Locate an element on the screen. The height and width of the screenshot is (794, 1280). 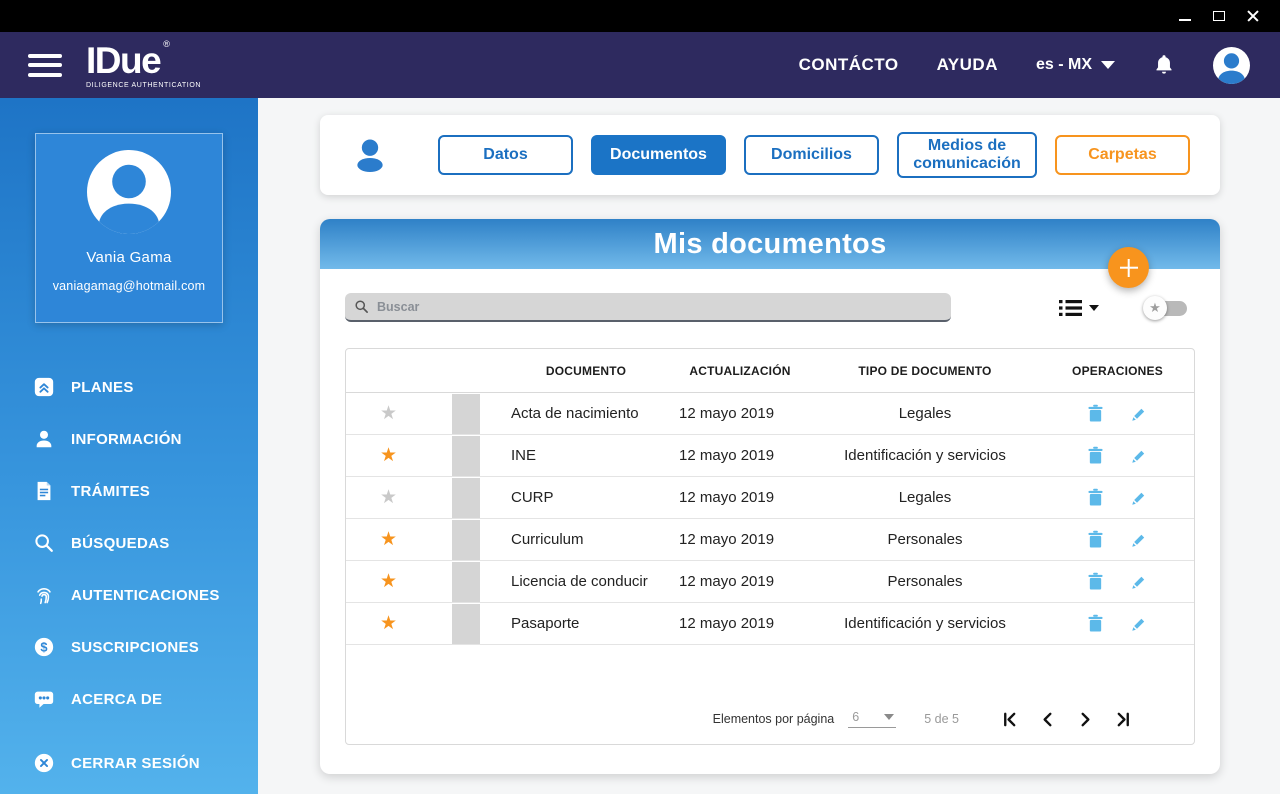
close-button is located at coordinates (1253, 16).